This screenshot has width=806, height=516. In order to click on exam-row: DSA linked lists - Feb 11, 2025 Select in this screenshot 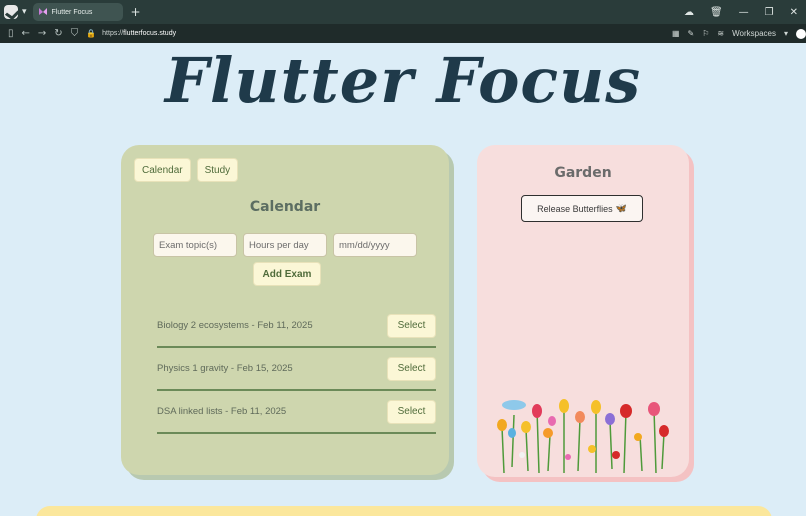, I will do `click(296, 412)`.